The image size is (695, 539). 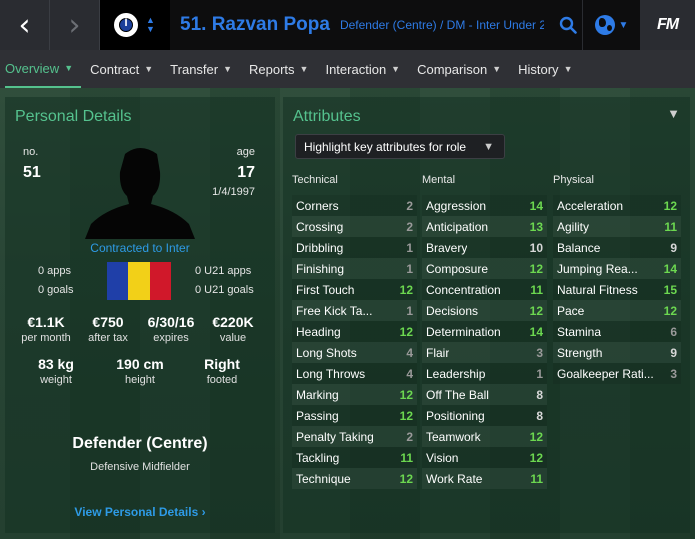 I want to click on attribute-name: Heading, so click(x=318, y=331).